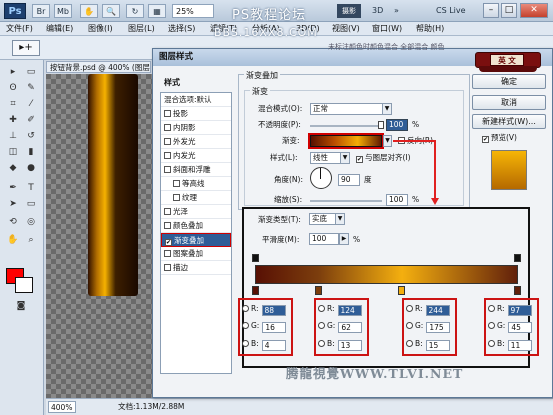 This screenshot has width=553, height=415. I want to click on style-blend-options: 混合选项:默认, so click(196, 100).